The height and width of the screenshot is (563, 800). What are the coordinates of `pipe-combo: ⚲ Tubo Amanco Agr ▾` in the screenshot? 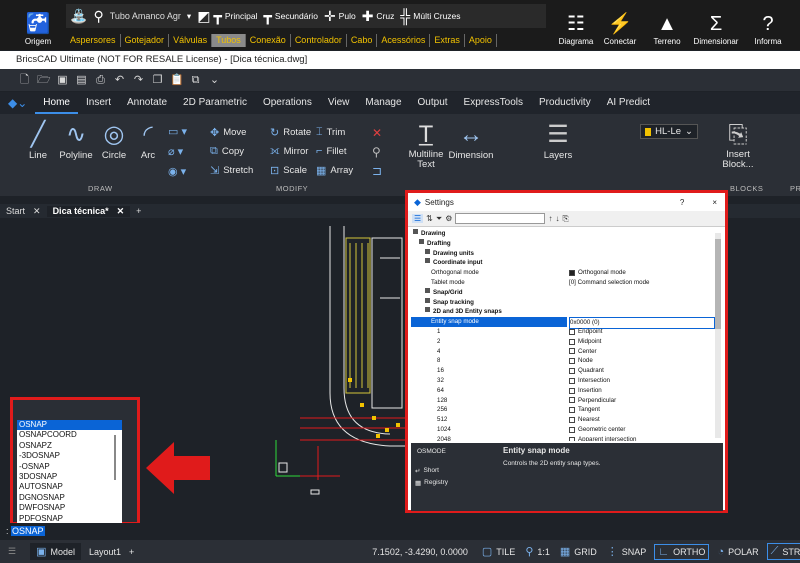 It's located at (142, 16).